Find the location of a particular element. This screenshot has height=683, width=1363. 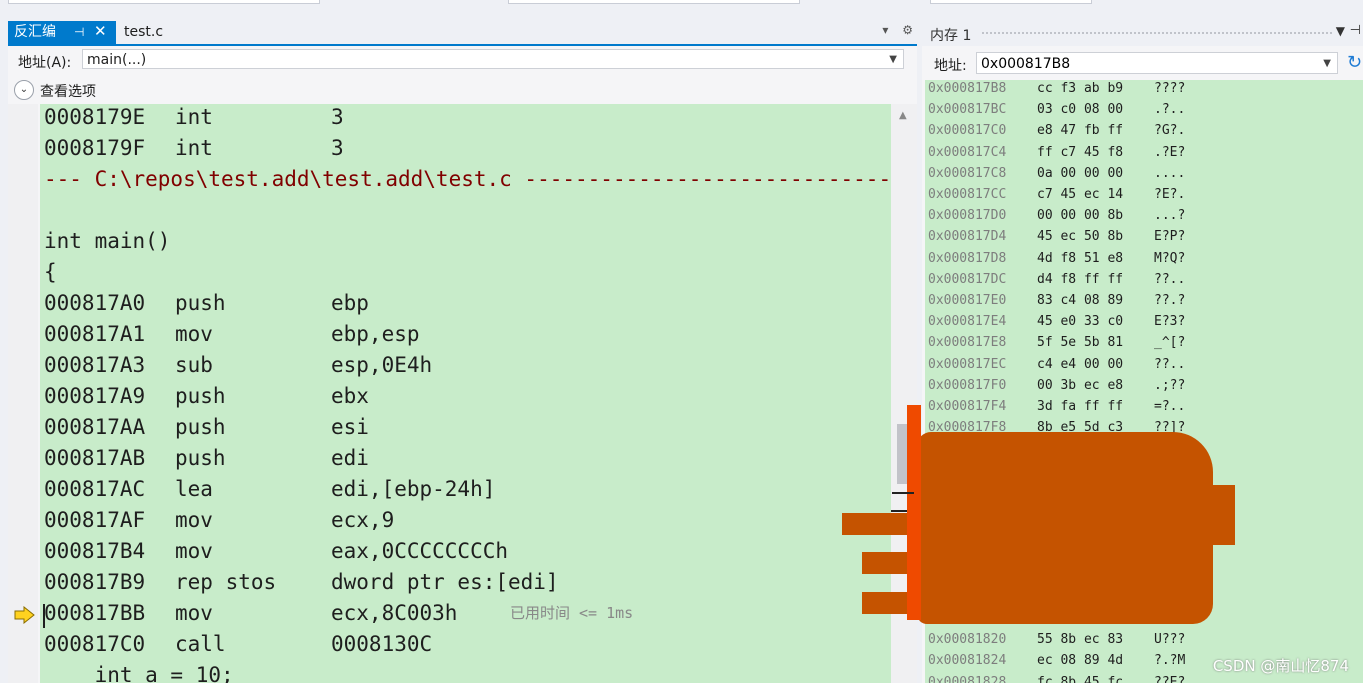

memory-bytes: d4 f8 ff ff is located at coordinates (1080, 279).